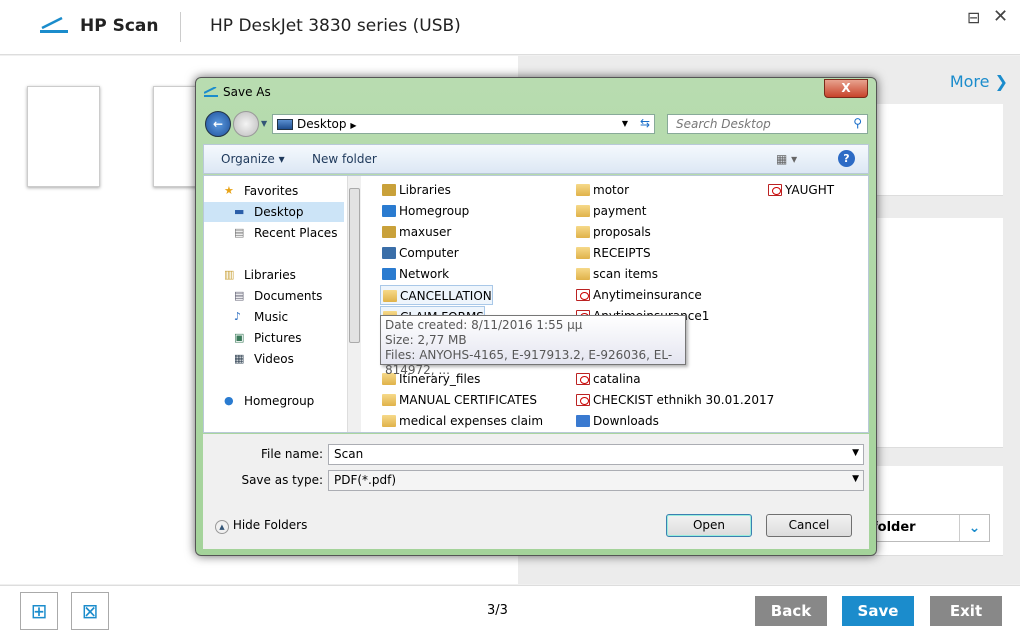  Describe the element at coordinates (274, 359) in the screenshot. I see `nav-item-videos: ▦ Videos` at that location.